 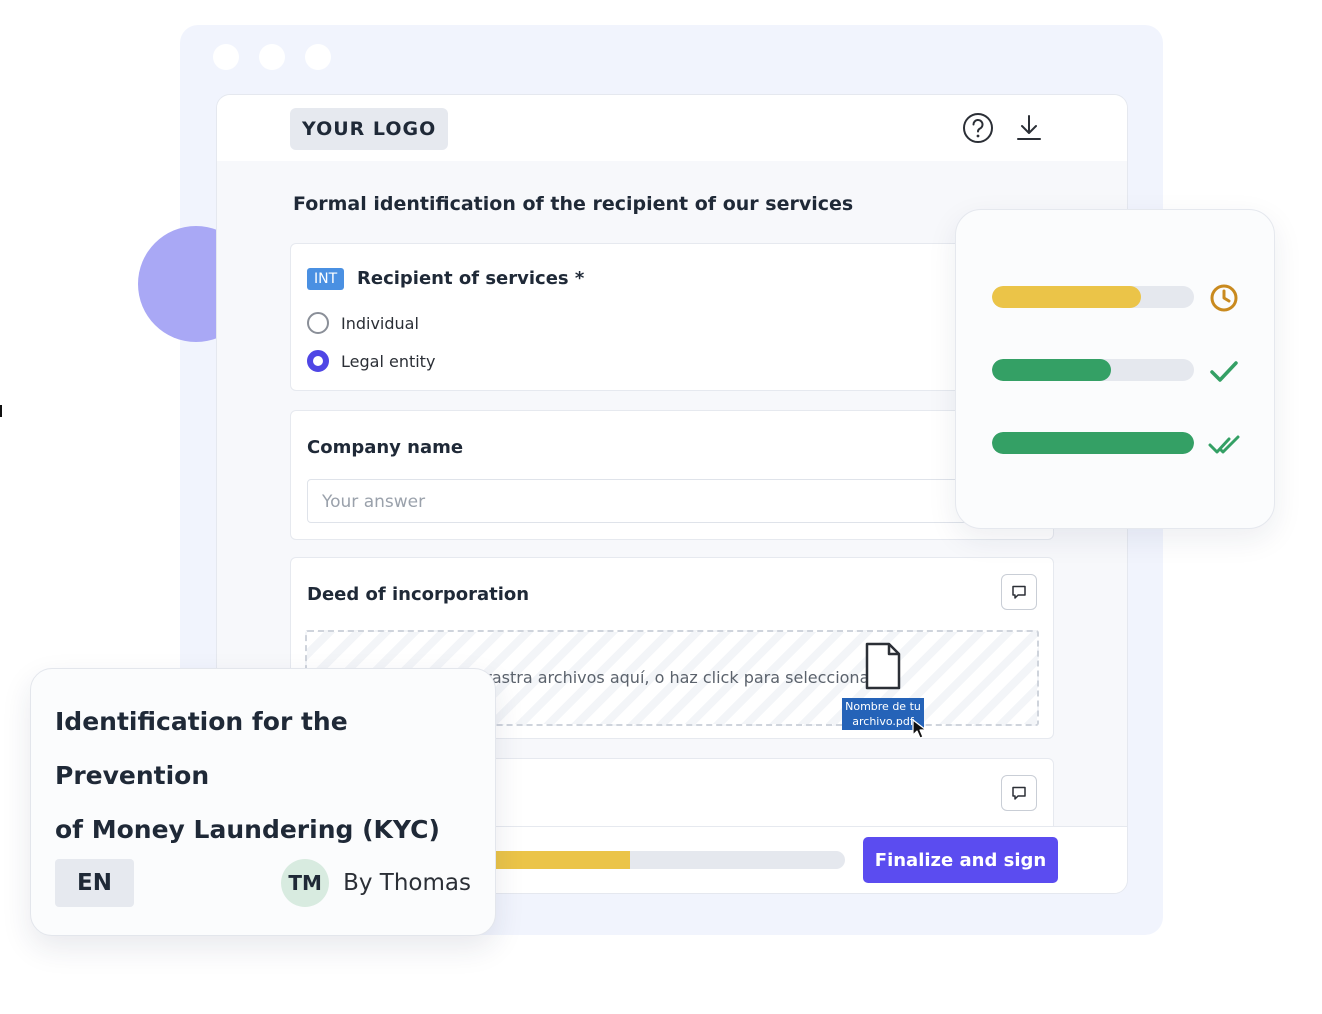 What do you see at coordinates (1, 411) in the screenshot?
I see `decorative-mark` at bounding box center [1, 411].